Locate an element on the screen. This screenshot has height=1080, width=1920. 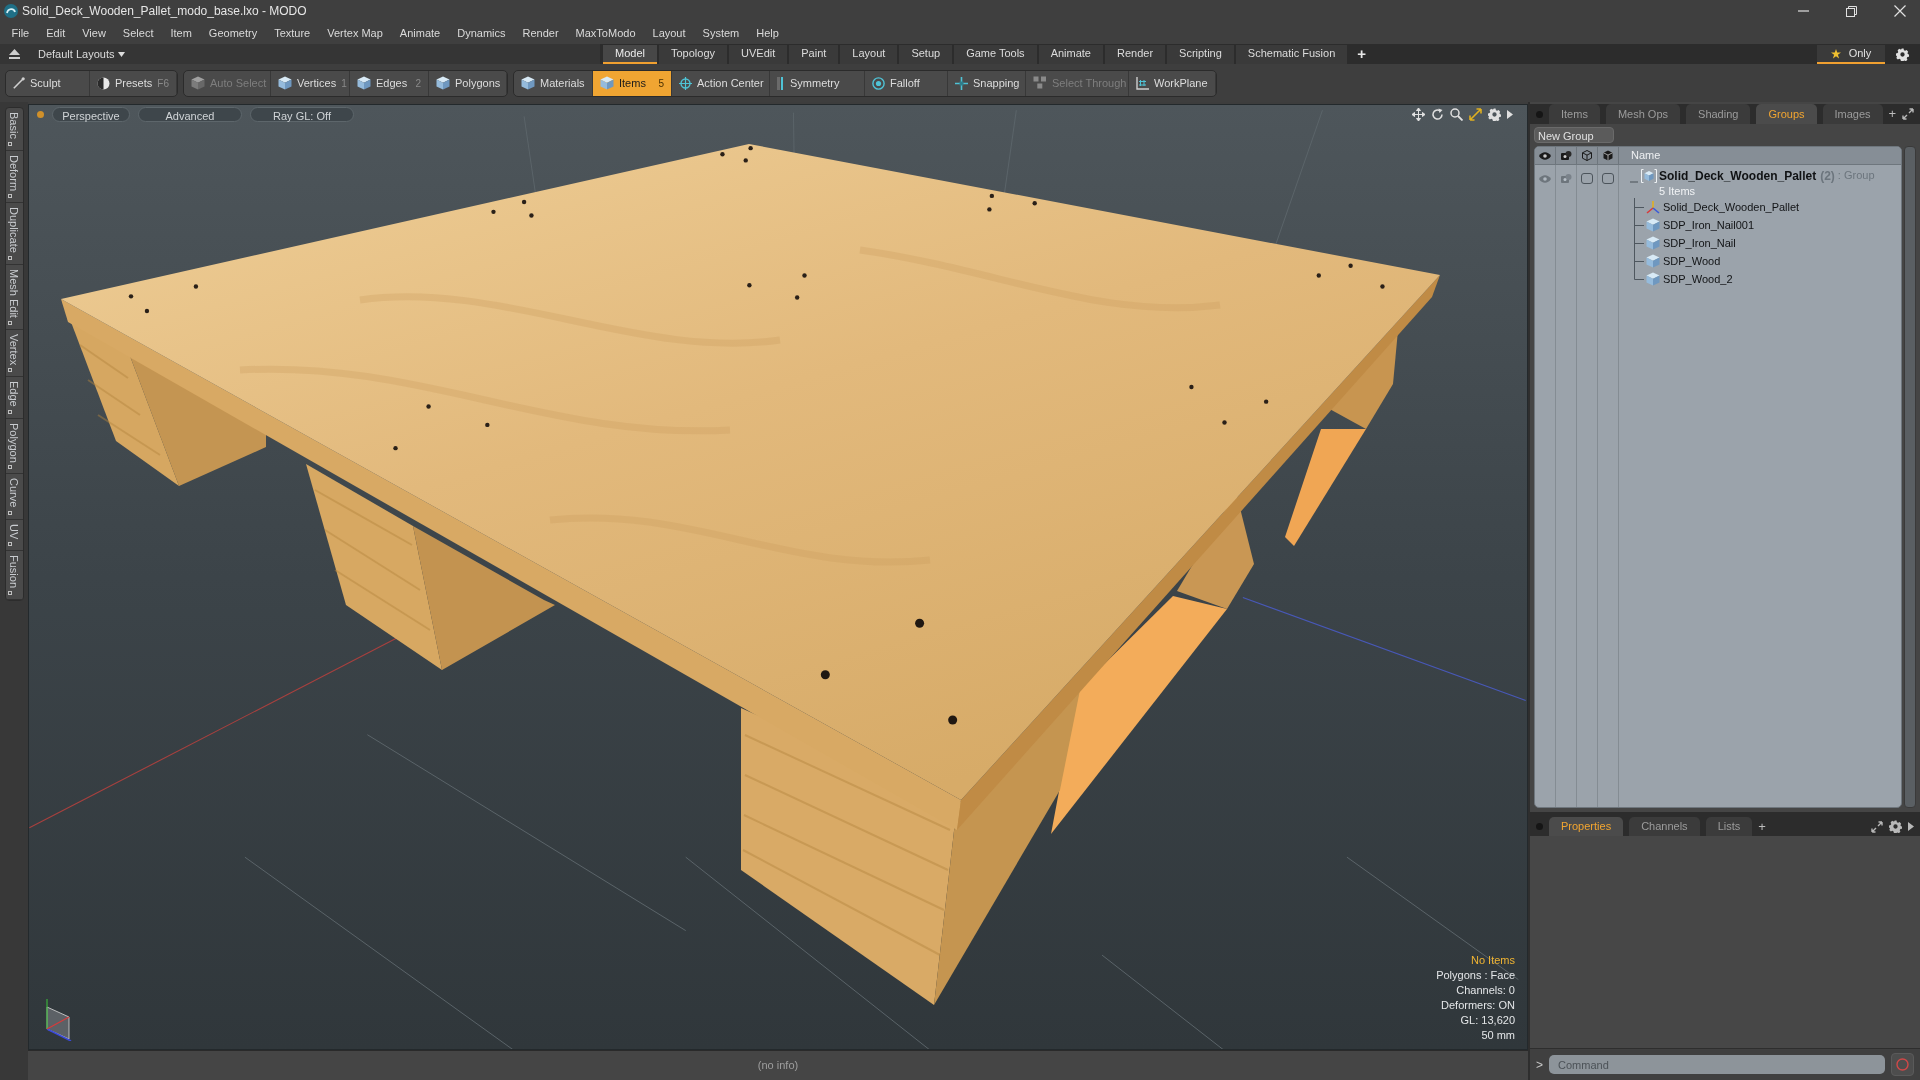
menu-item: Vertex Map is located at coordinates (355, 33).